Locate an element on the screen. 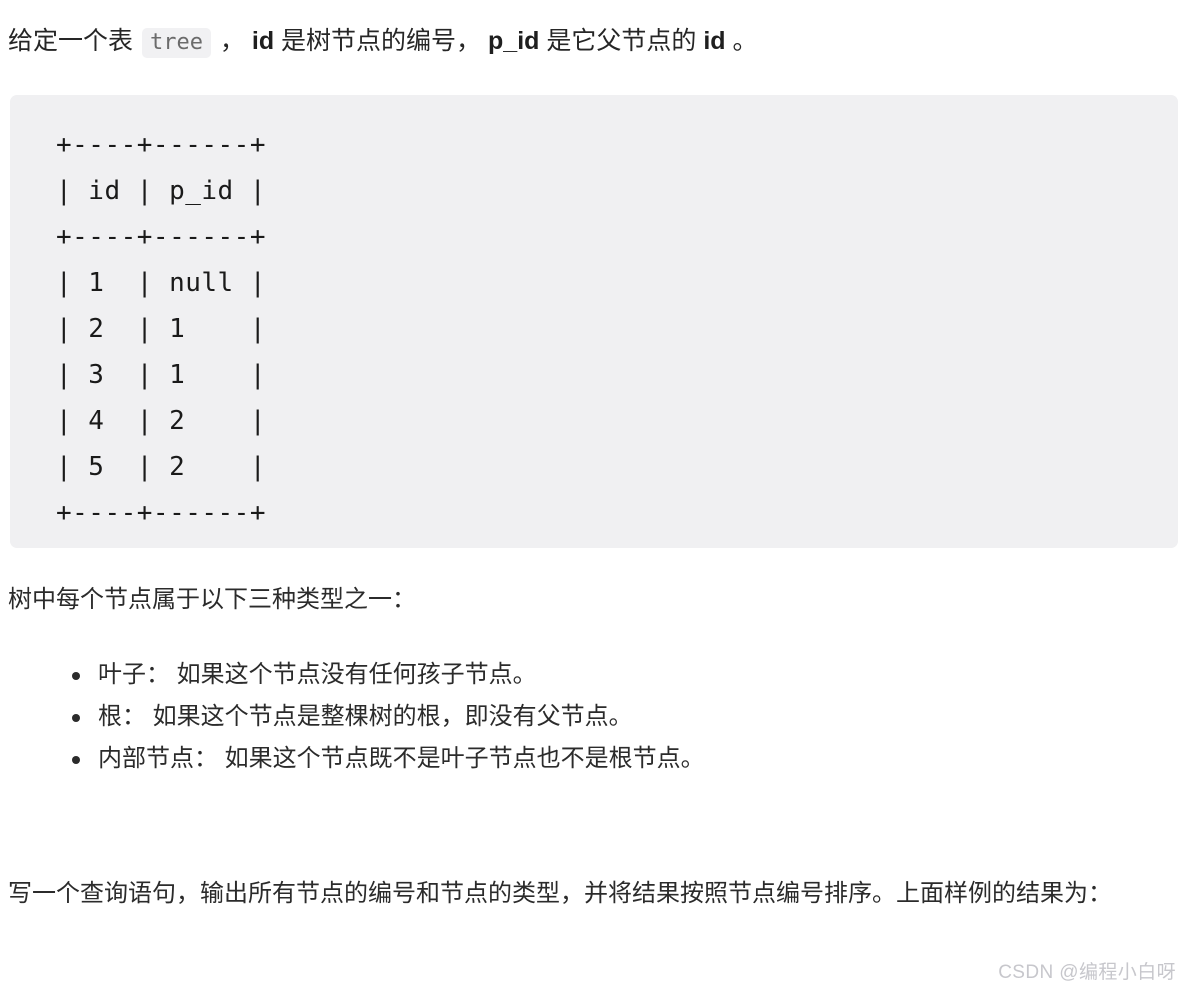 Image resolution: width=1186 pixels, height=992 pixels. list-item: 叶子： 如果这个节点没有任何孩子节点。 is located at coordinates (590, 675).